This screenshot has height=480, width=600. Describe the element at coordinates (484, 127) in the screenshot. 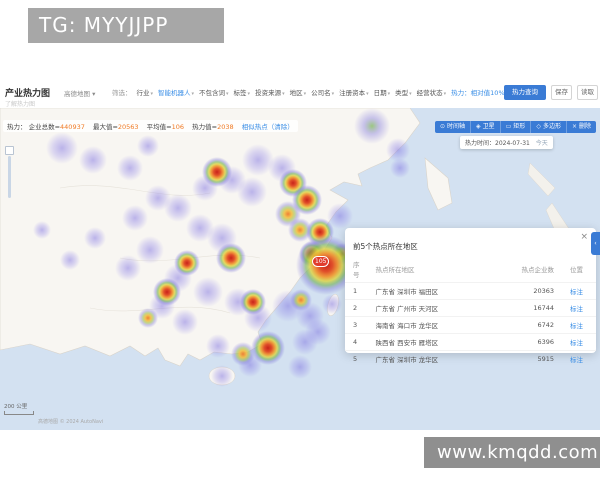

I see `toolbar-satellite: ◈ 卫星` at that location.